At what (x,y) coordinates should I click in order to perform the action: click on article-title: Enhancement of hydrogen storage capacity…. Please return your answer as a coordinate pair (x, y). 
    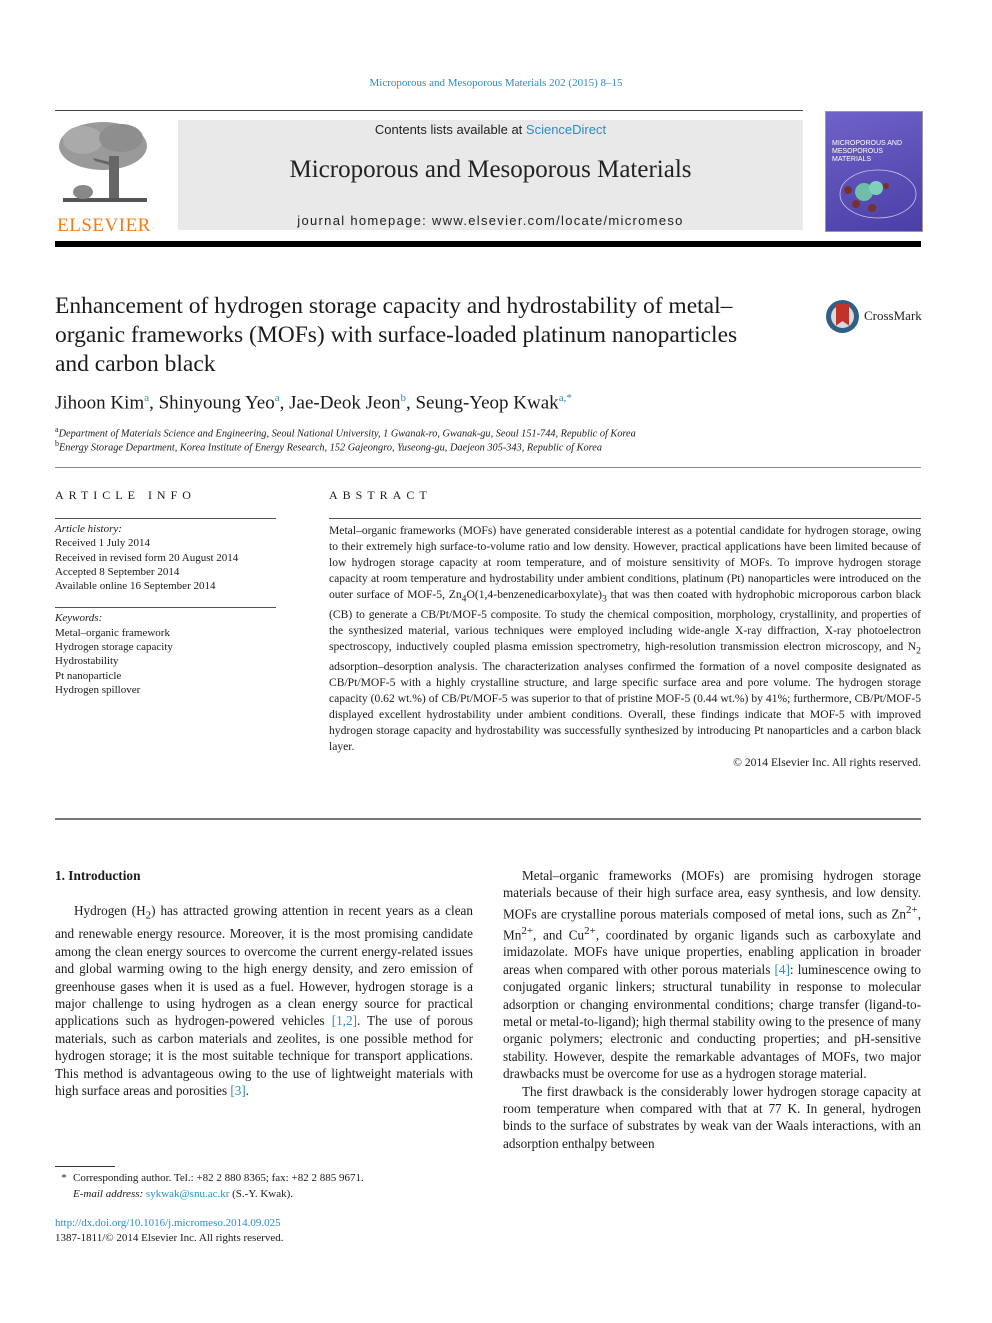
    Looking at the image, I should click on (396, 335).